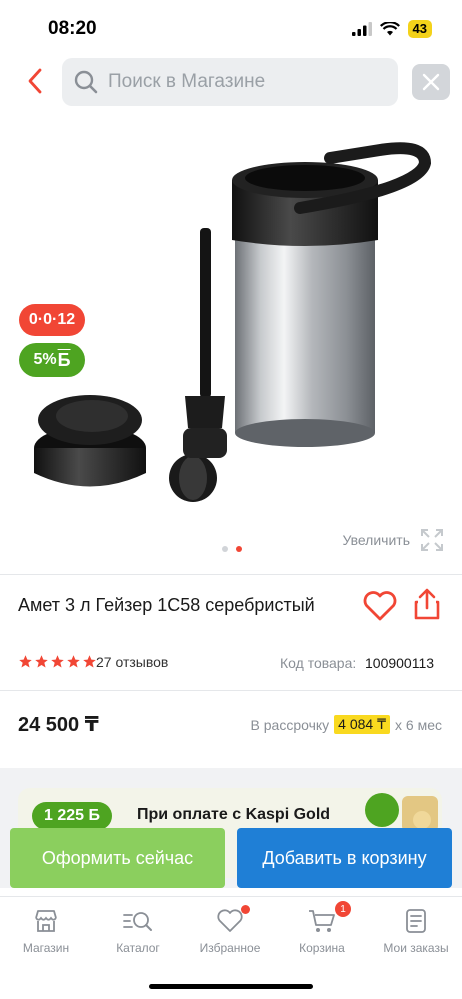  What do you see at coordinates (231, 986) in the screenshot?
I see `home-indicator` at bounding box center [231, 986].